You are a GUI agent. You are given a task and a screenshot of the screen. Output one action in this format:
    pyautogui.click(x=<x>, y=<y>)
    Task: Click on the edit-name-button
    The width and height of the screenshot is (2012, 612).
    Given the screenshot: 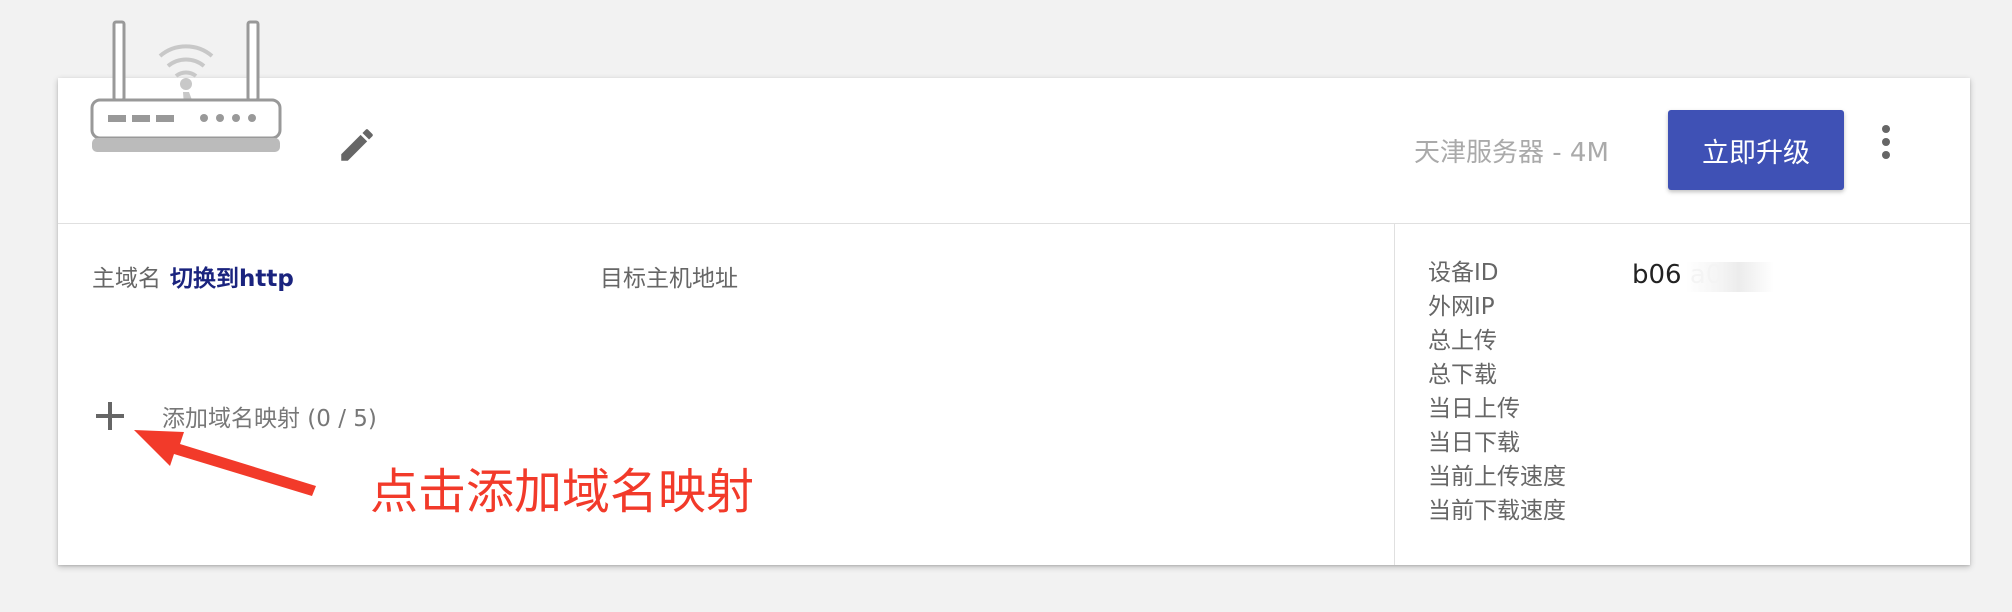 What is the action you would take?
    pyautogui.click(x=357, y=145)
    